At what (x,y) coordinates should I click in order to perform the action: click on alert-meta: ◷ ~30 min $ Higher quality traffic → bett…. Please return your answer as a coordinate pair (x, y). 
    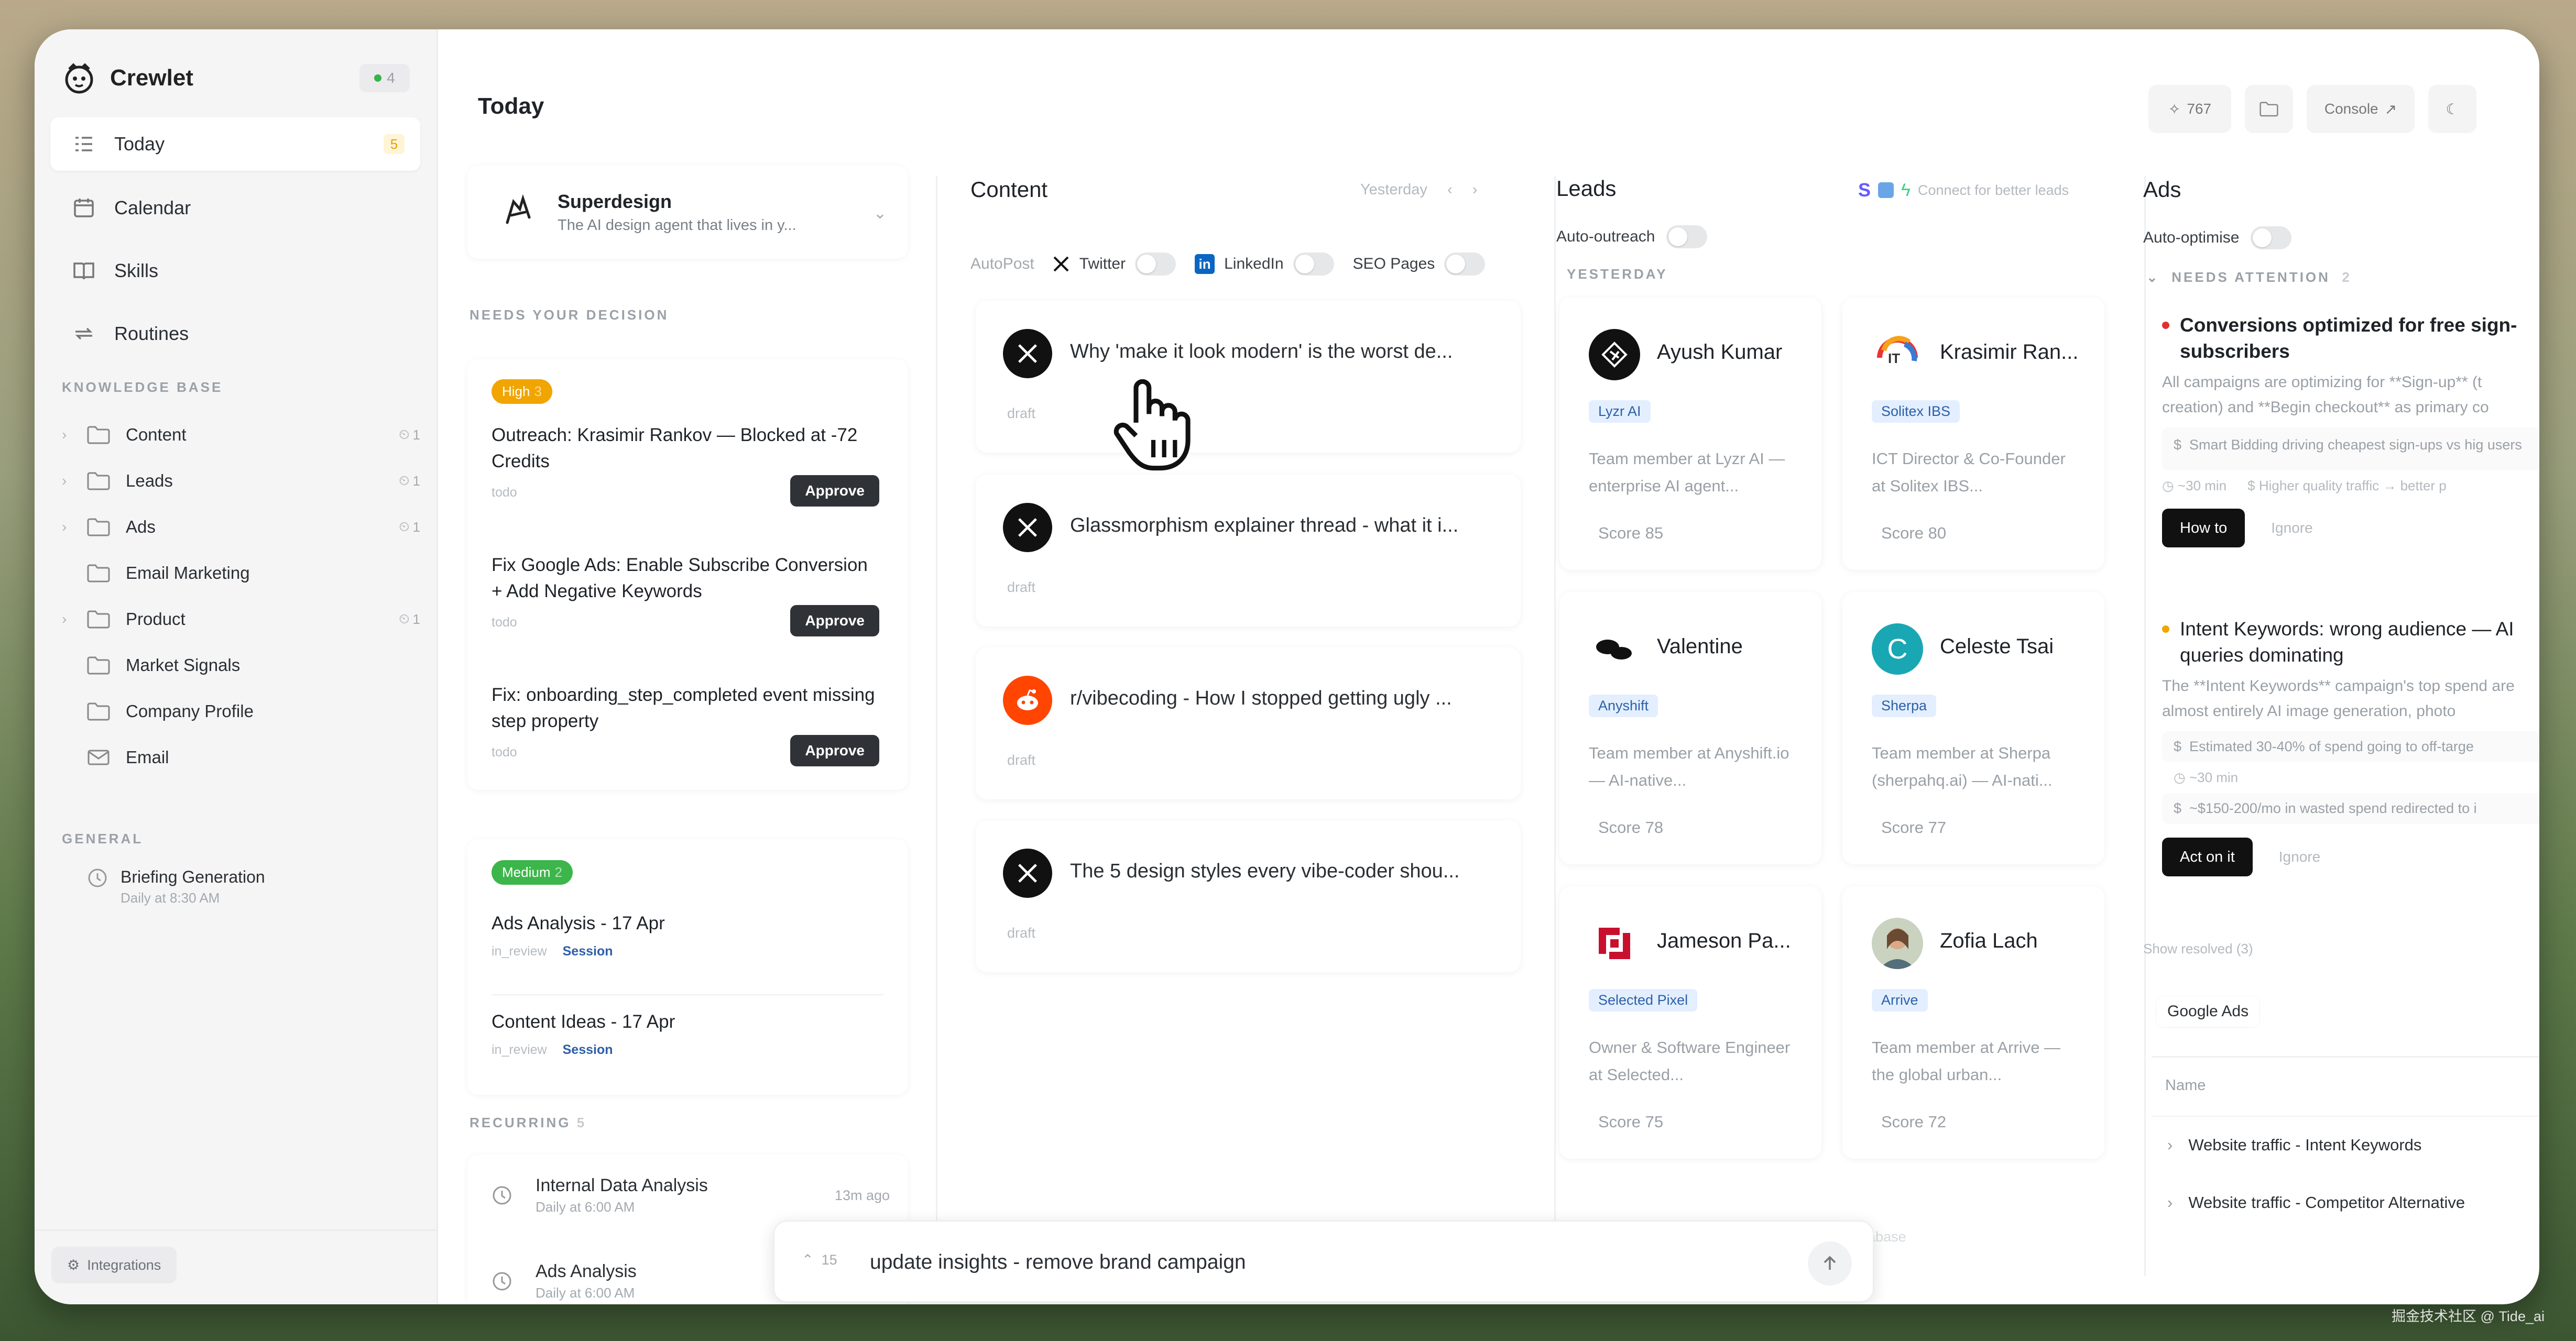
    Looking at the image, I should click on (2350, 486).